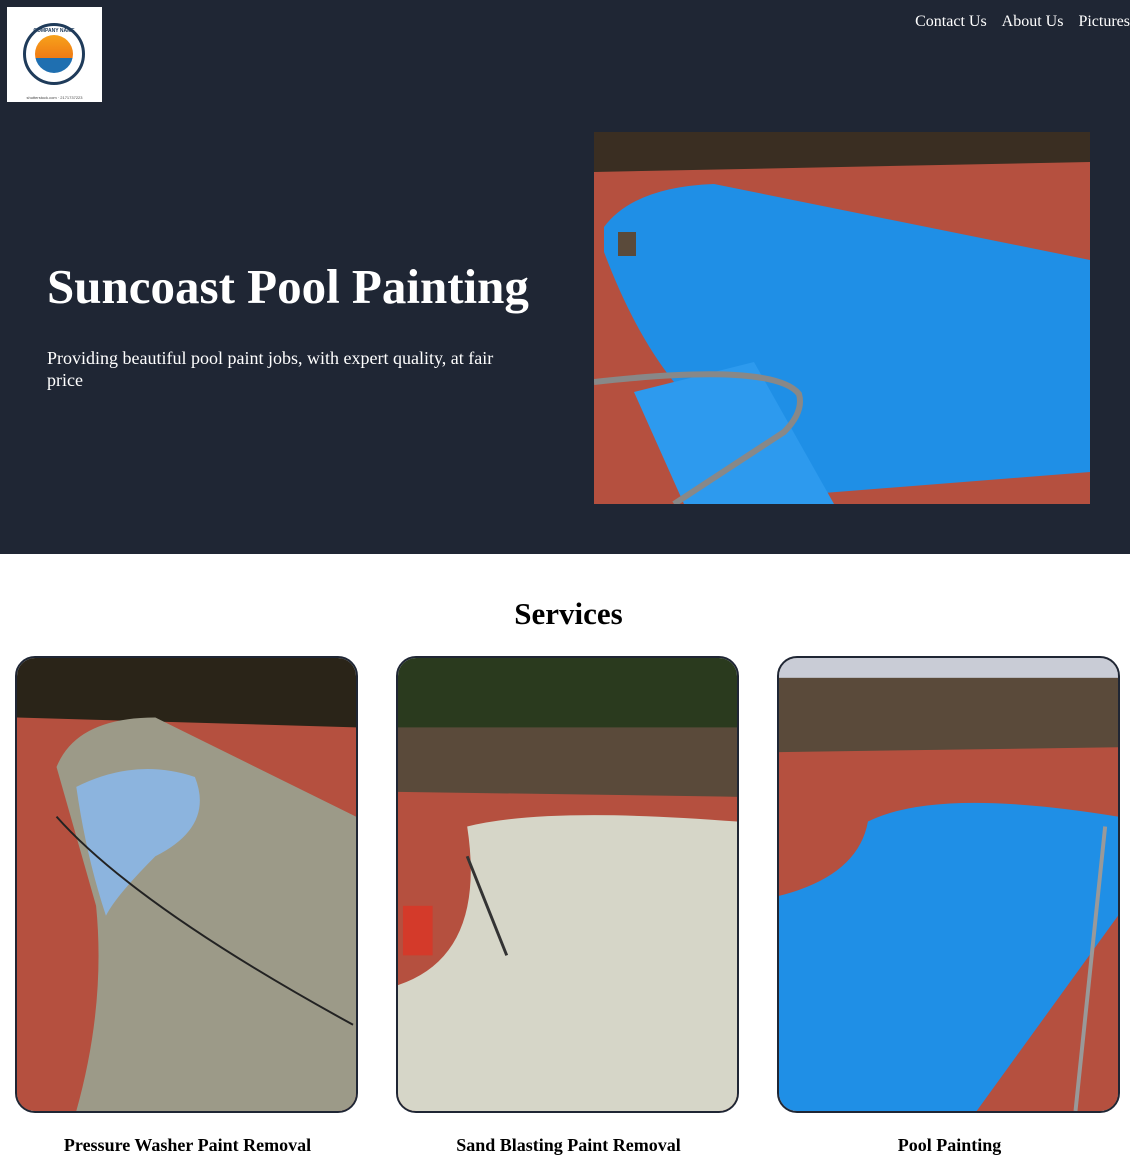  Describe the element at coordinates (288, 286) in the screenshot. I see `hero-title: Suncoast Pool Painting` at that location.